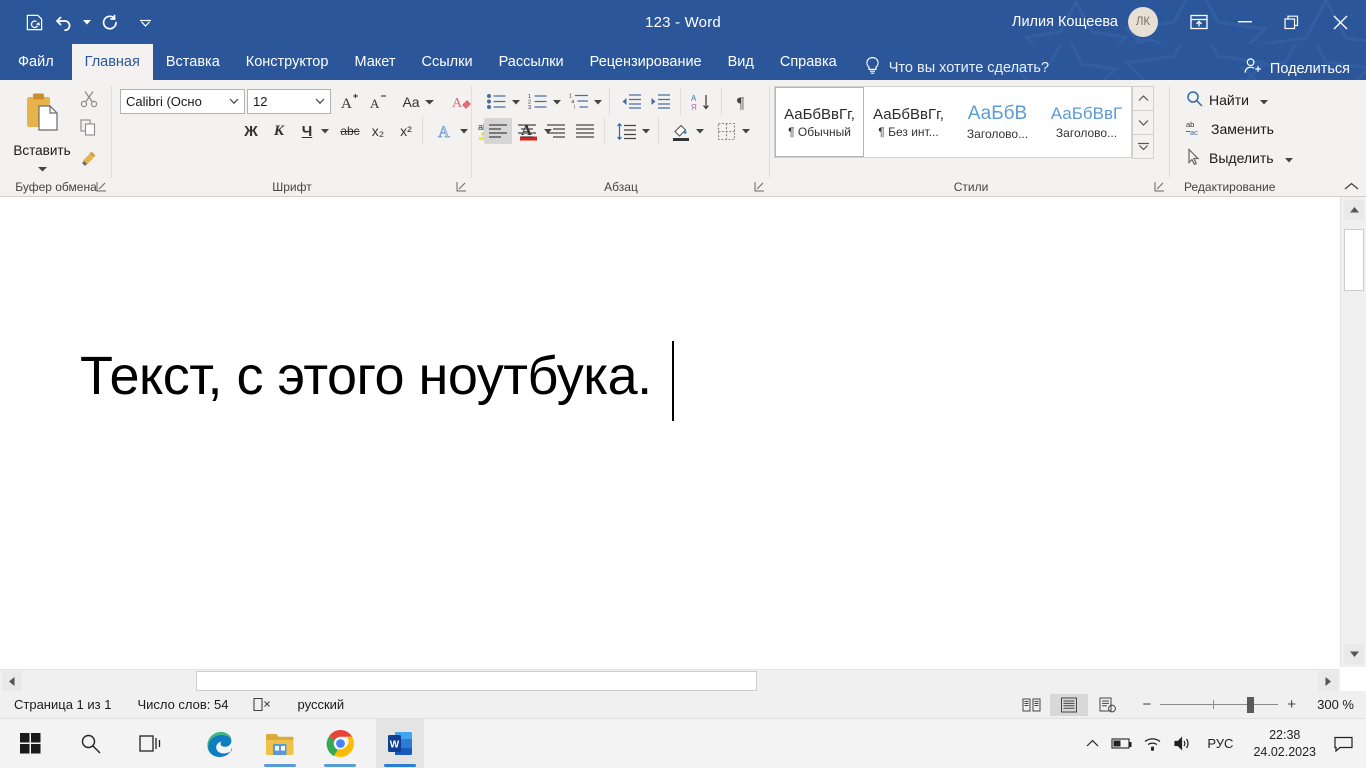  Describe the element at coordinates (531, 62) in the screenshot. I see `tab-mailings: Рассылки` at that location.